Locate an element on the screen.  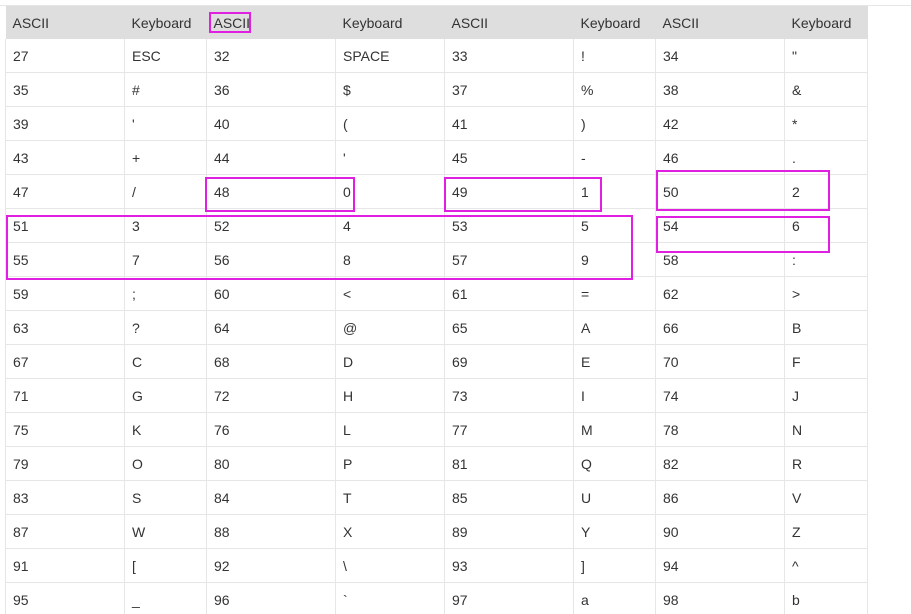
keyboard-char-cell: 2 is located at coordinates (826, 191).